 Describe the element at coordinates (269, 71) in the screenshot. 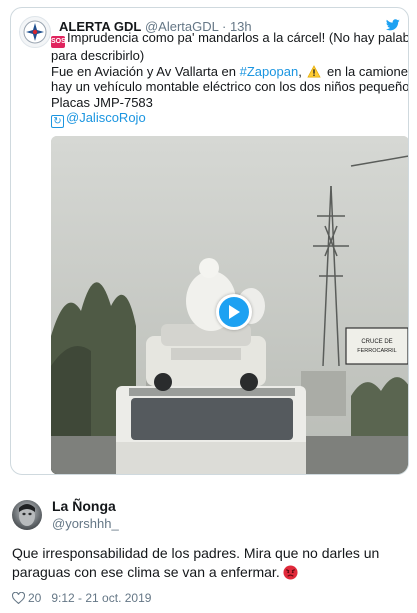

I see `hashtag-link: #Zapopan` at that location.